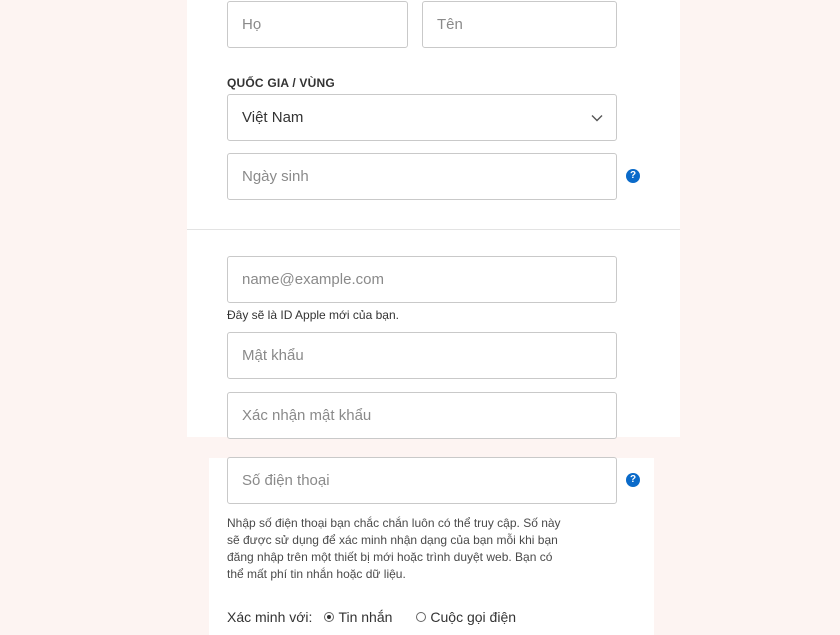 The height and width of the screenshot is (635, 840). Describe the element at coordinates (422, 355) in the screenshot. I see `password-field: Mật khẩu` at that location.